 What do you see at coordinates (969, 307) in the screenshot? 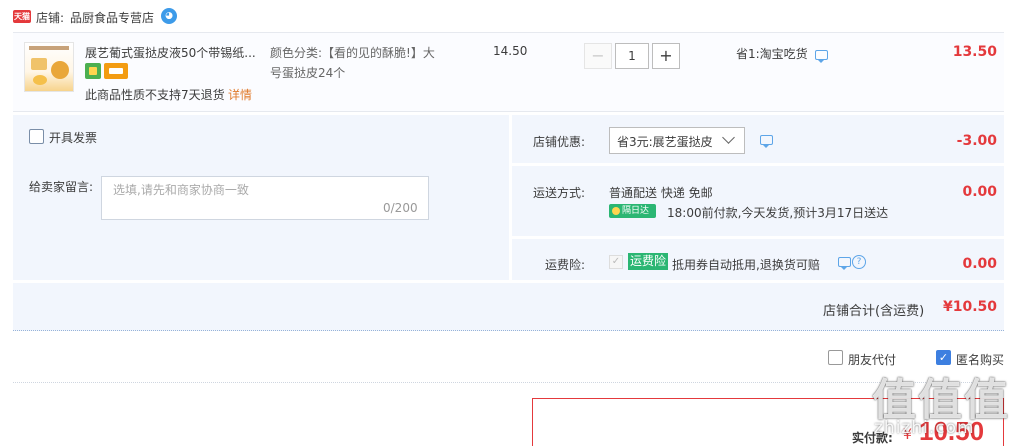
I see `shop-subtotal-value: ¥10.50` at bounding box center [969, 307].